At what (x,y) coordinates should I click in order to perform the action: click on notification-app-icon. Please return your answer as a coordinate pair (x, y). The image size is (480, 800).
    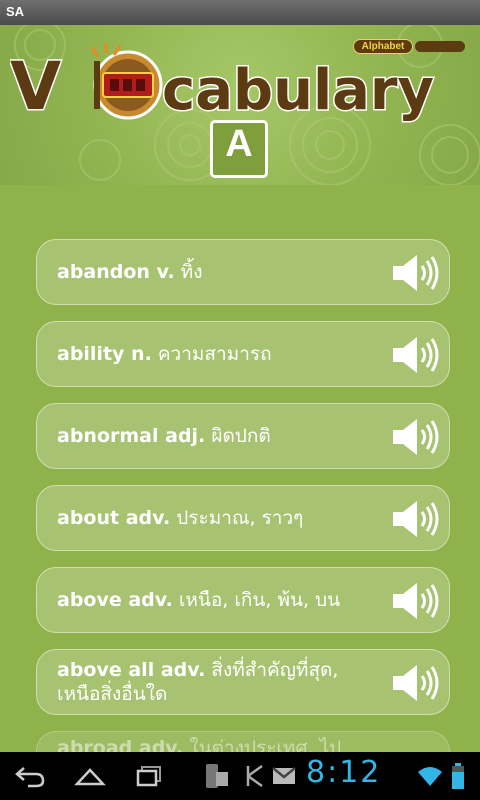
    Looking at the image, I should click on (217, 776).